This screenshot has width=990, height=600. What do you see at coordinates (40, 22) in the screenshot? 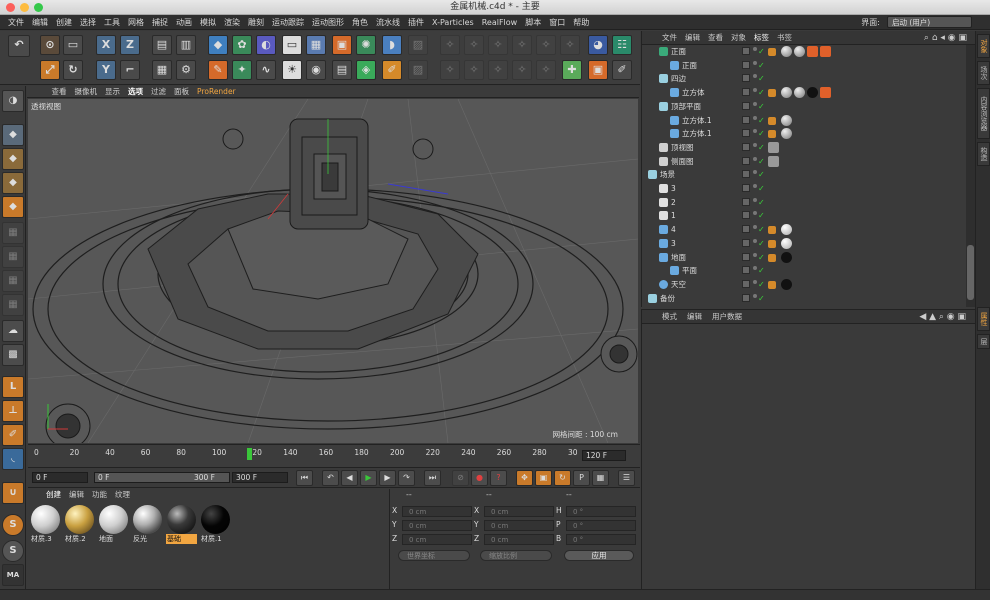
I see `menu-item: 编辑` at bounding box center [40, 22].